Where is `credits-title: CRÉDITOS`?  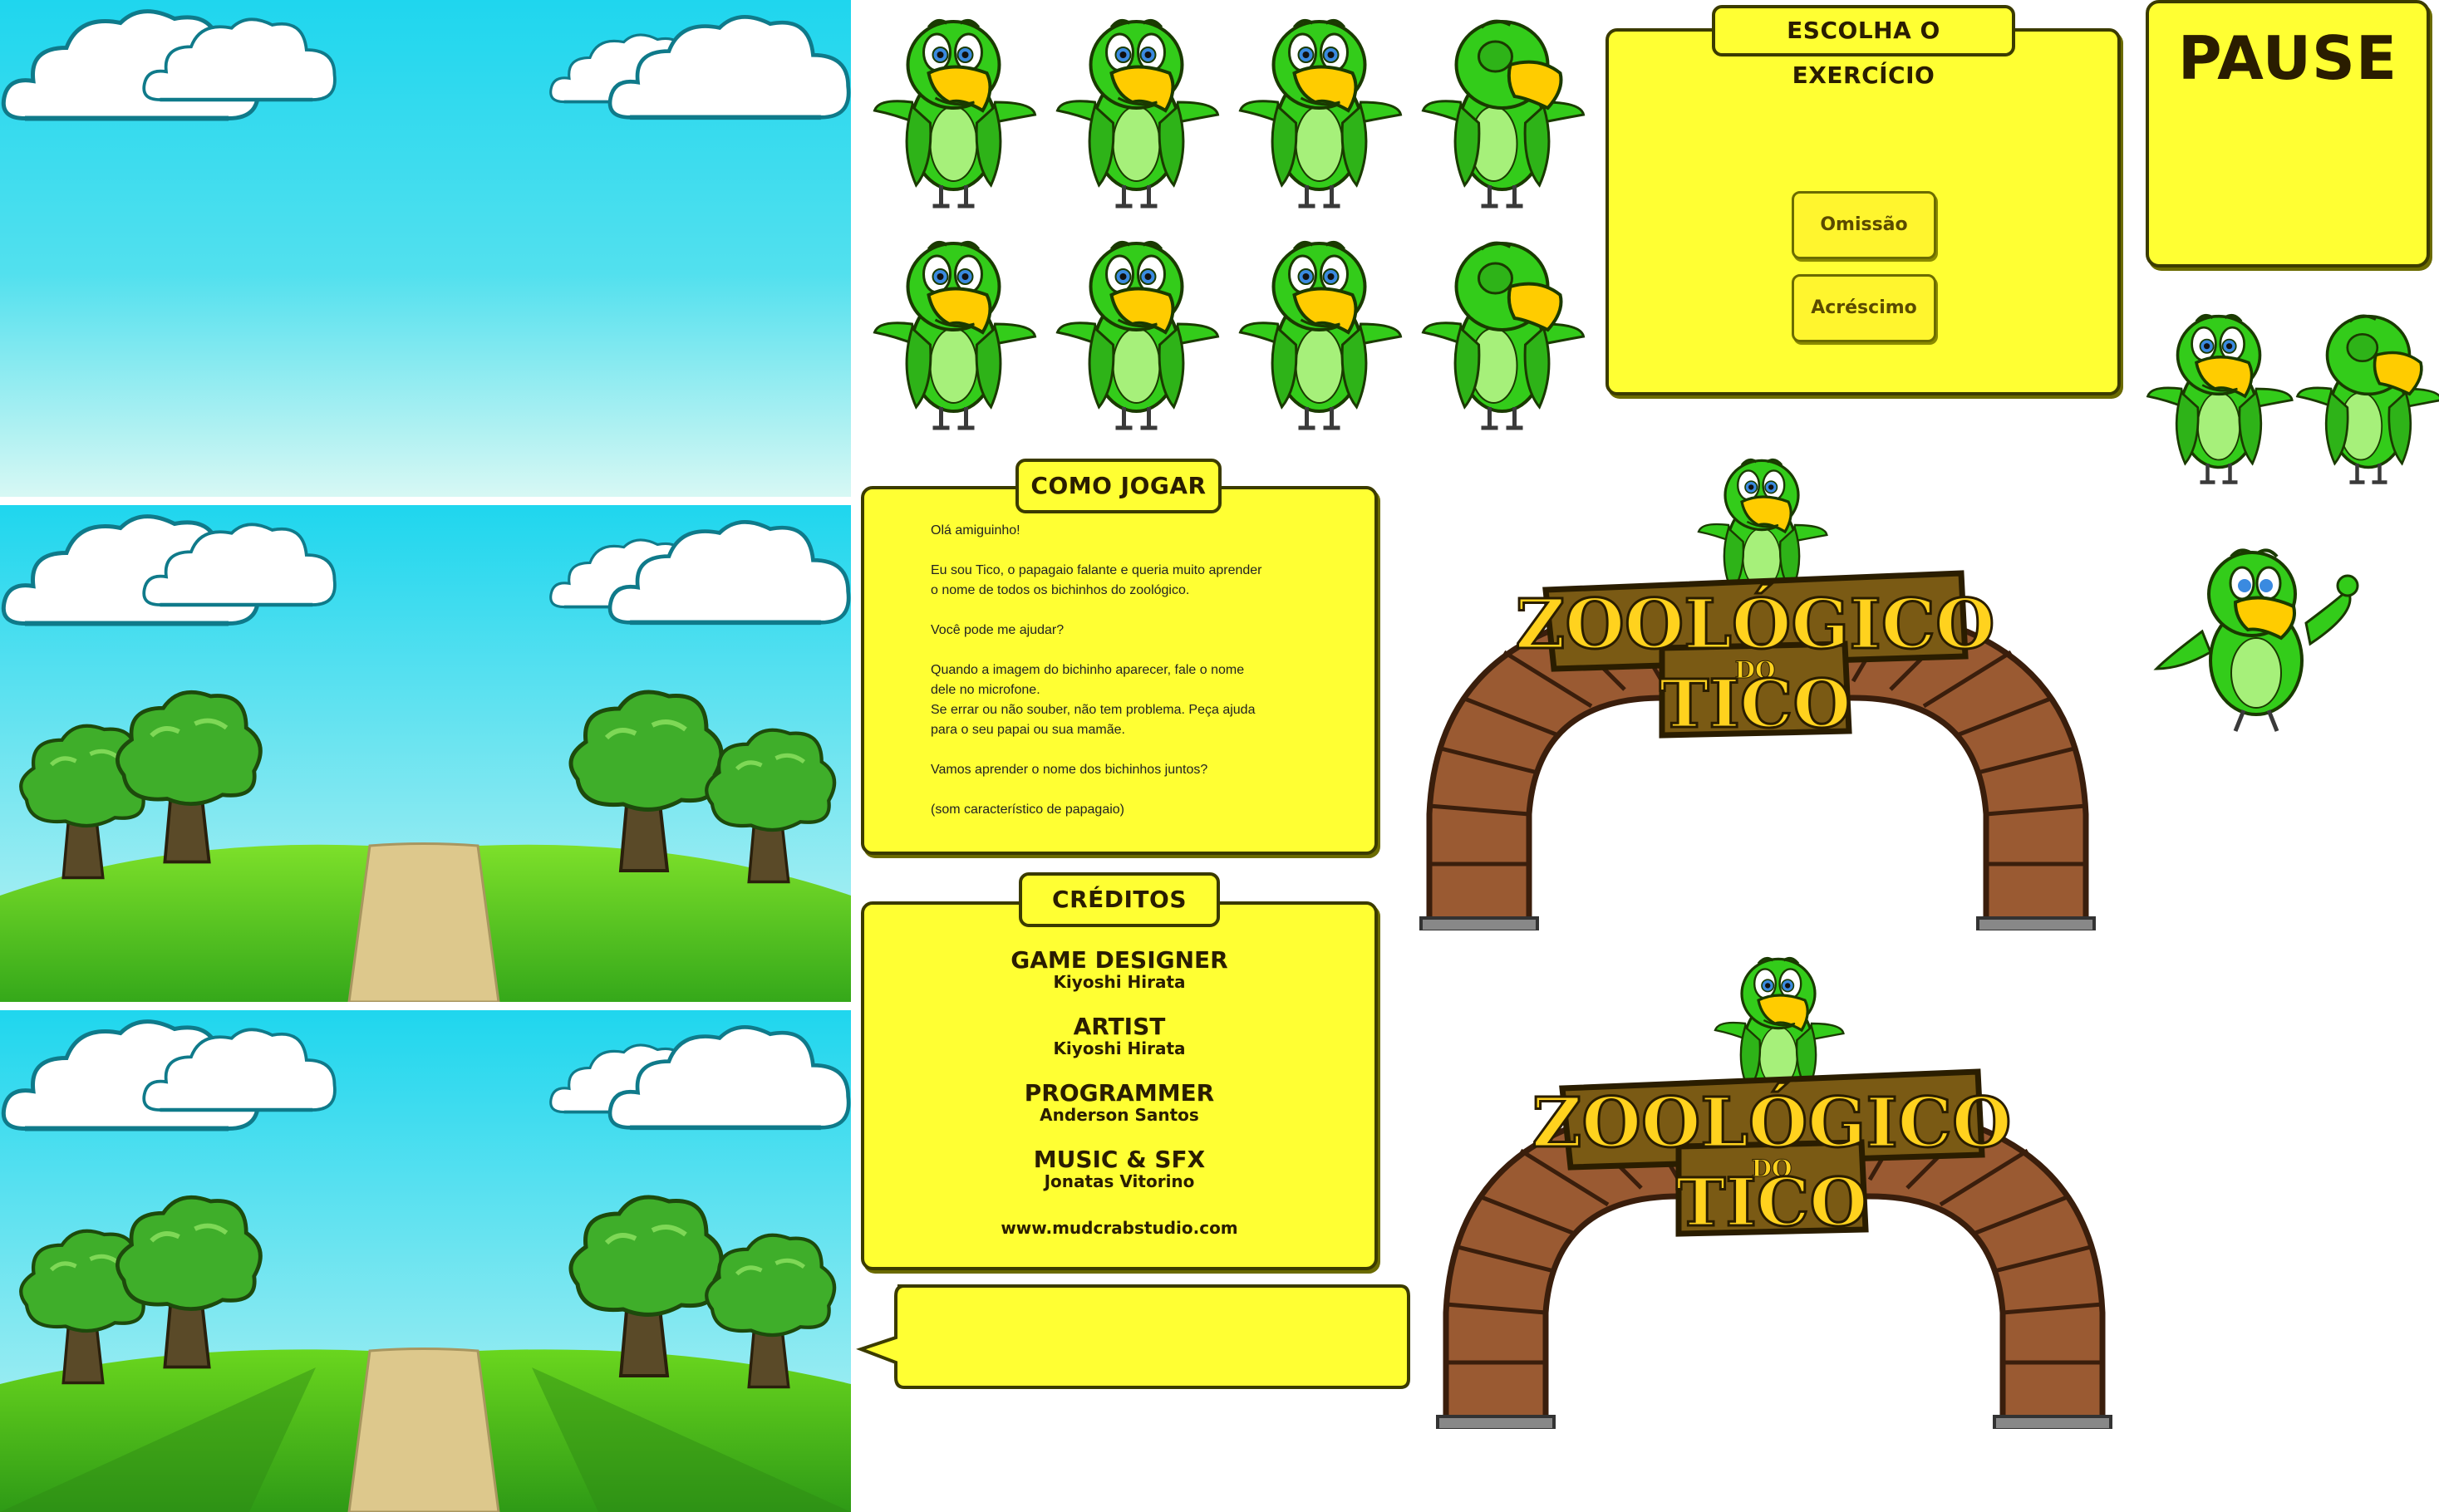
credits-title: CRÉDITOS is located at coordinates (1119, 900).